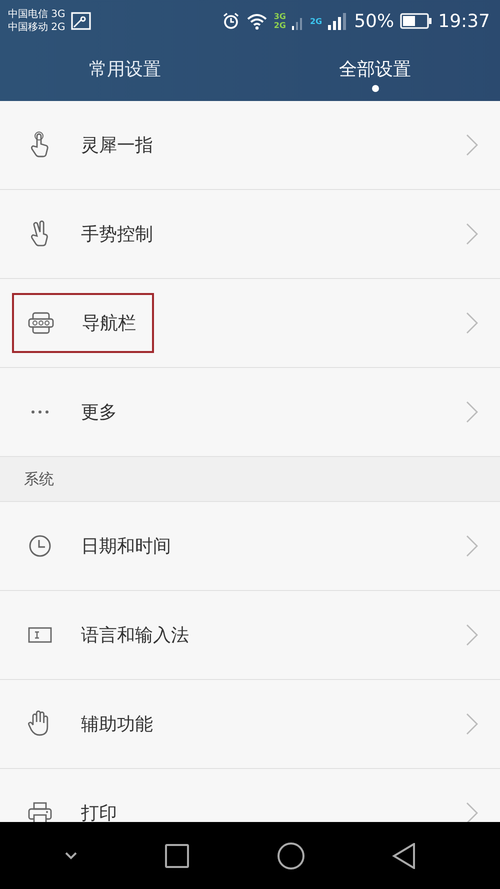 The height and width of the screenshot is (889, 500). Describe the element at coordinates (404, 855) in the screenshot. I see `back-button` at that location.